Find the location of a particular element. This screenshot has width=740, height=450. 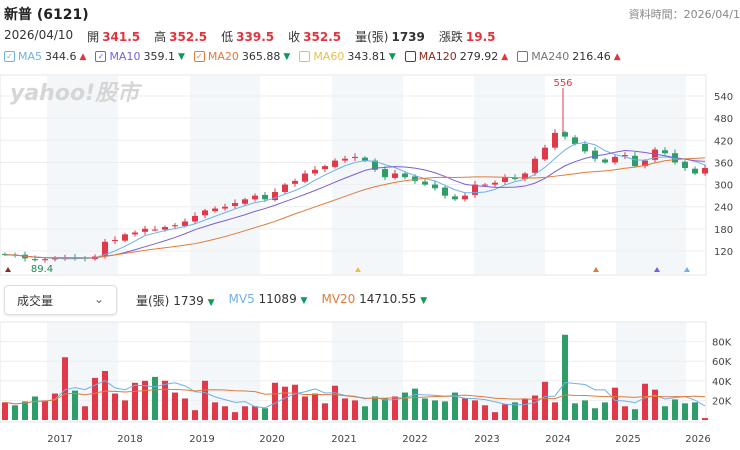

yahoo-watermark: yahoo!股市 is located at coordinates (76, 93).